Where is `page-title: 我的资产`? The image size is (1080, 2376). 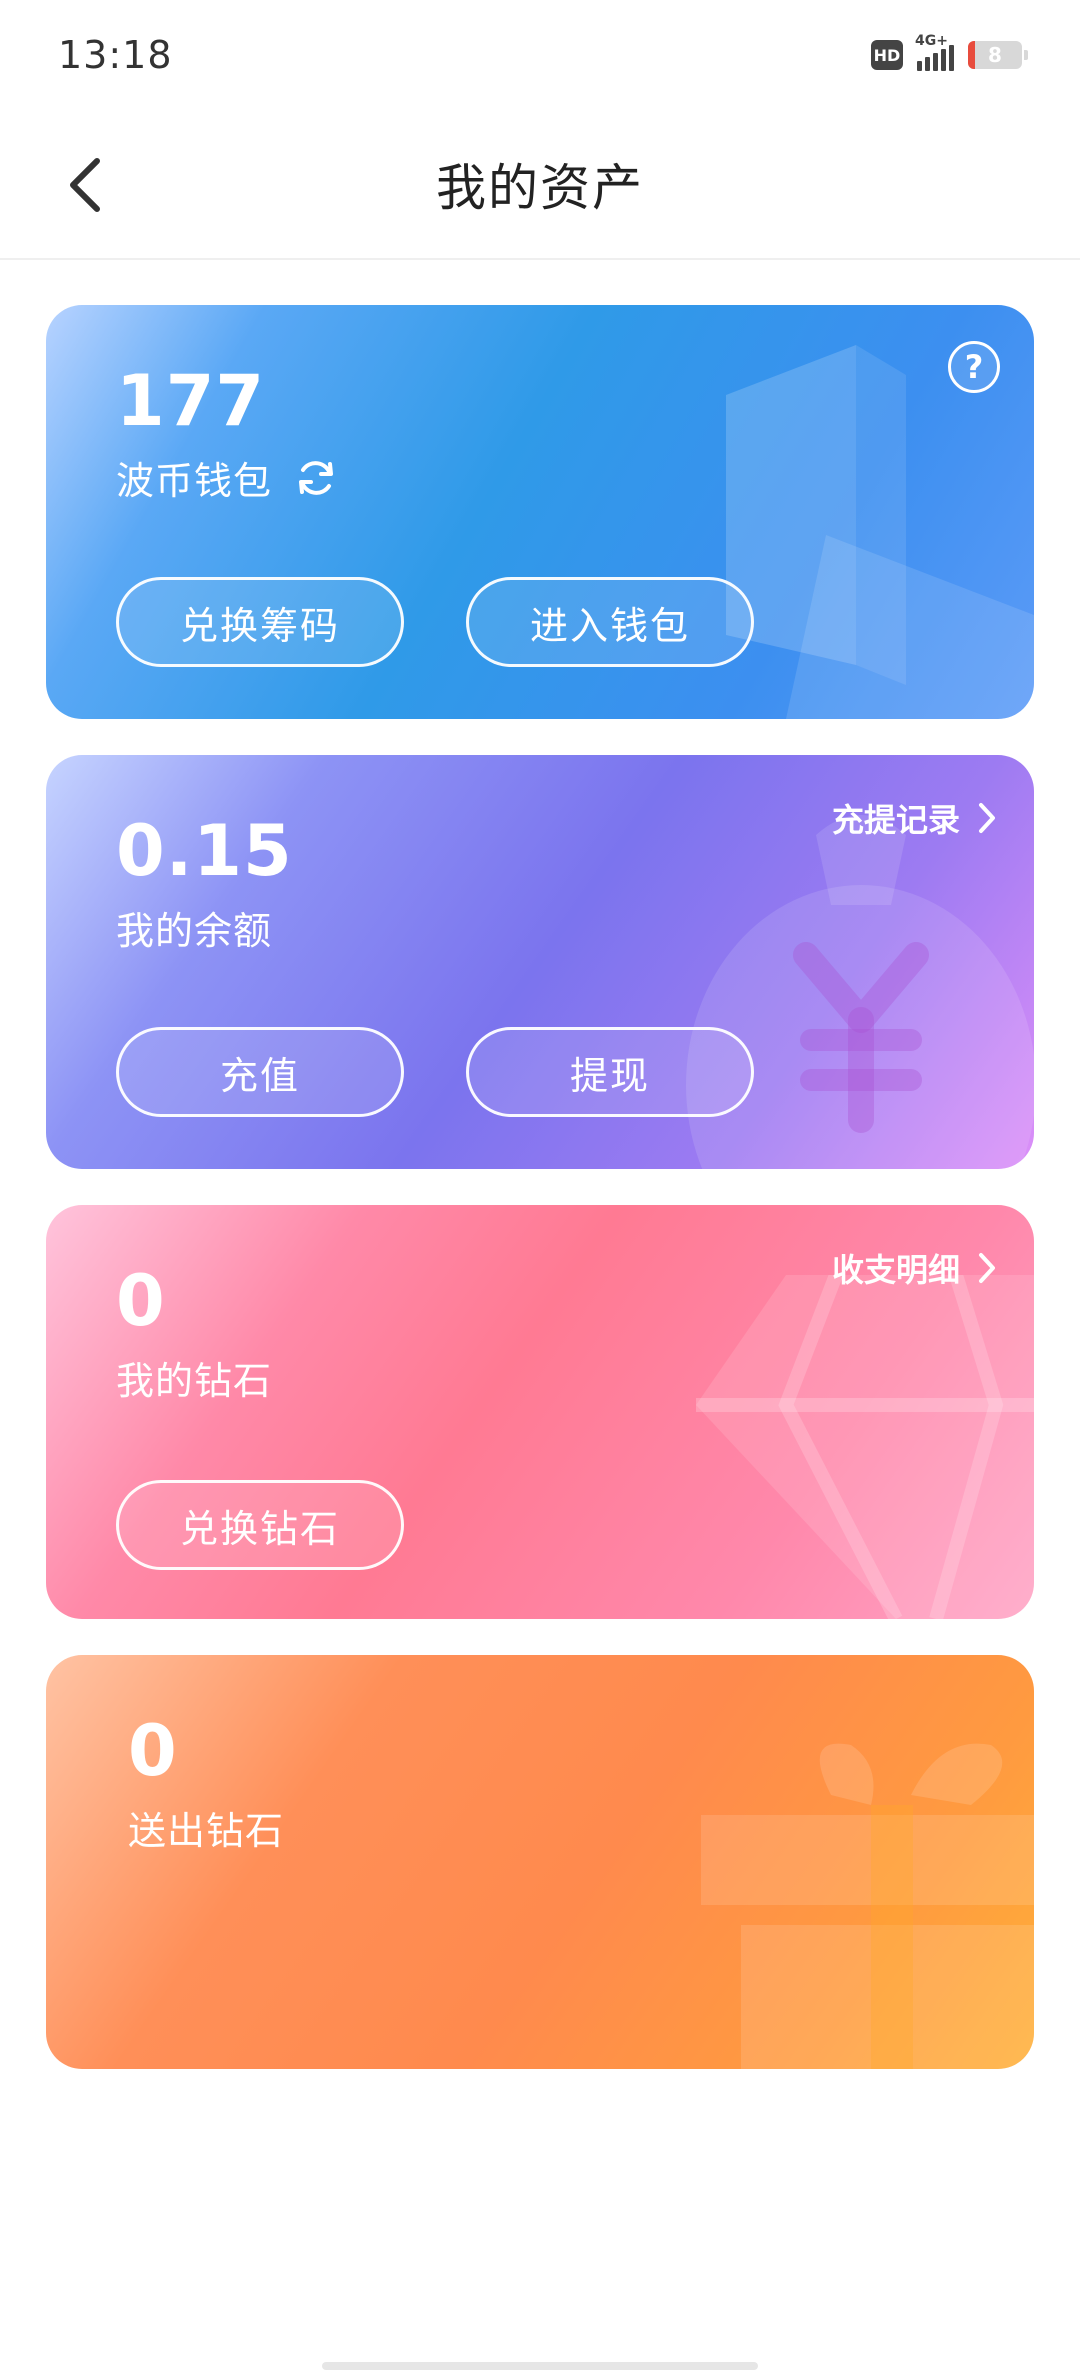
page-title: 我的资产 is located at coordinates (540, 188).